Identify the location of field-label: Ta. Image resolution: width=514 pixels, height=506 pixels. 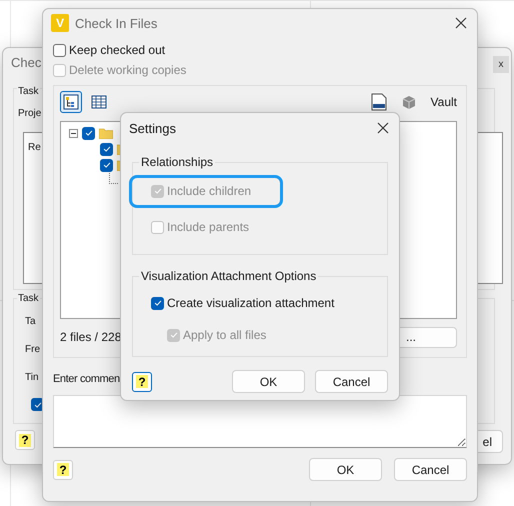
(30, 321).